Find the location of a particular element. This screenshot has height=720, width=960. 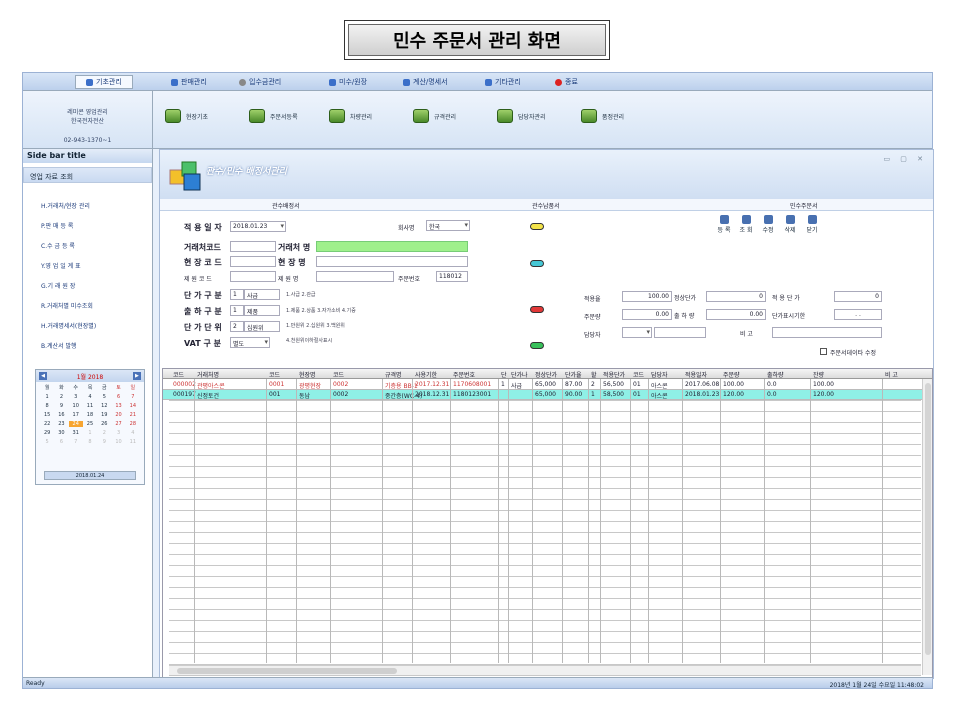

sidebar-item-ledger: G.기 래 원 장 is located at coordinates (58, 285).